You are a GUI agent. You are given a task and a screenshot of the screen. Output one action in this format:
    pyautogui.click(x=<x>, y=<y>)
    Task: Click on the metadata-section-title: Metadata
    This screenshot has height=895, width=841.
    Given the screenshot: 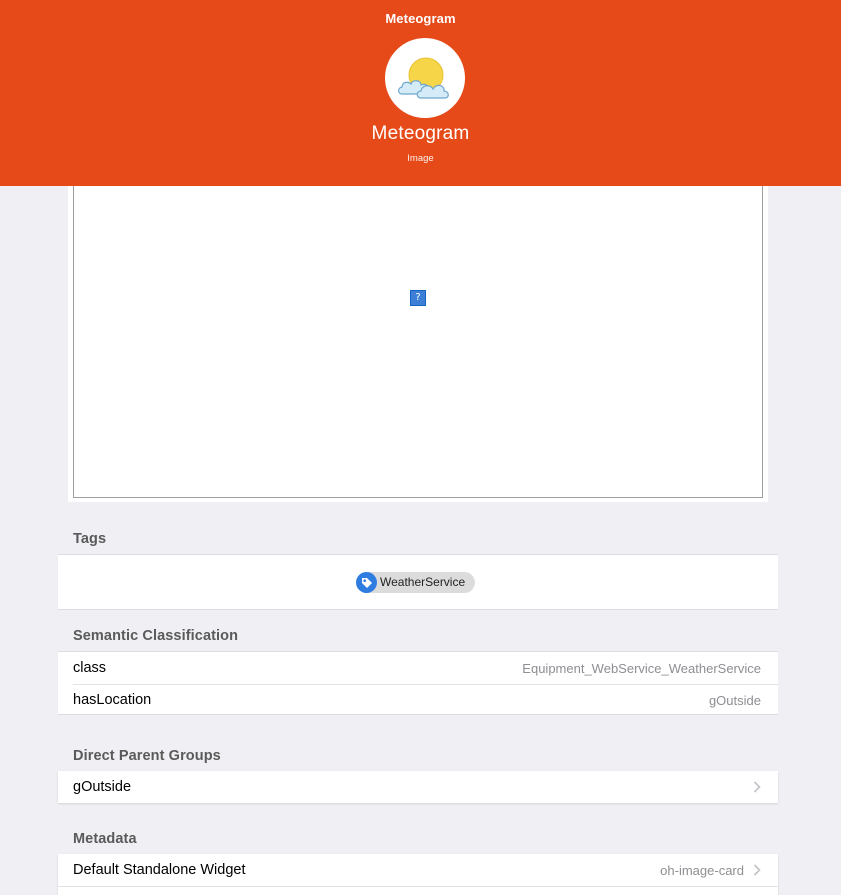 What is the action you would take?
    pyautogui.click(x=105, y=839)
    